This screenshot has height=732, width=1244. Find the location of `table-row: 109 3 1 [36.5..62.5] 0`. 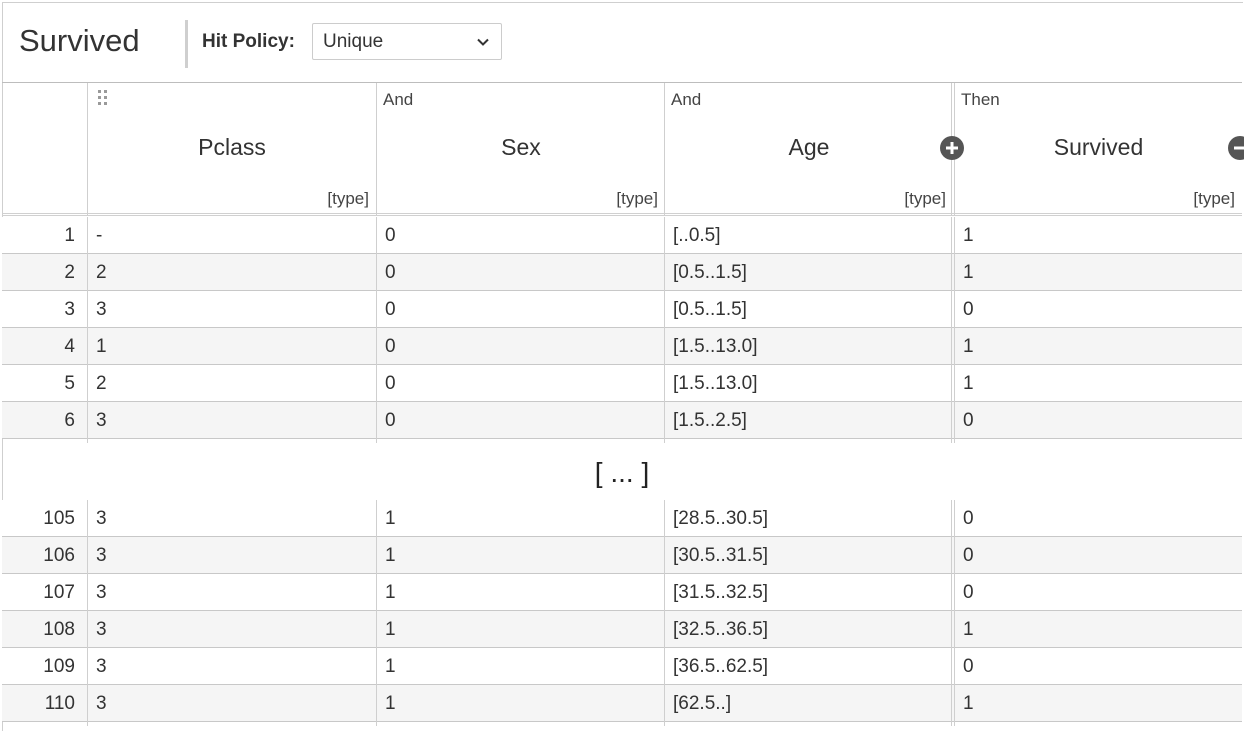

table-row: 109 3 1 [36.5..62.5] 0 is located at coordinates (622, 666).